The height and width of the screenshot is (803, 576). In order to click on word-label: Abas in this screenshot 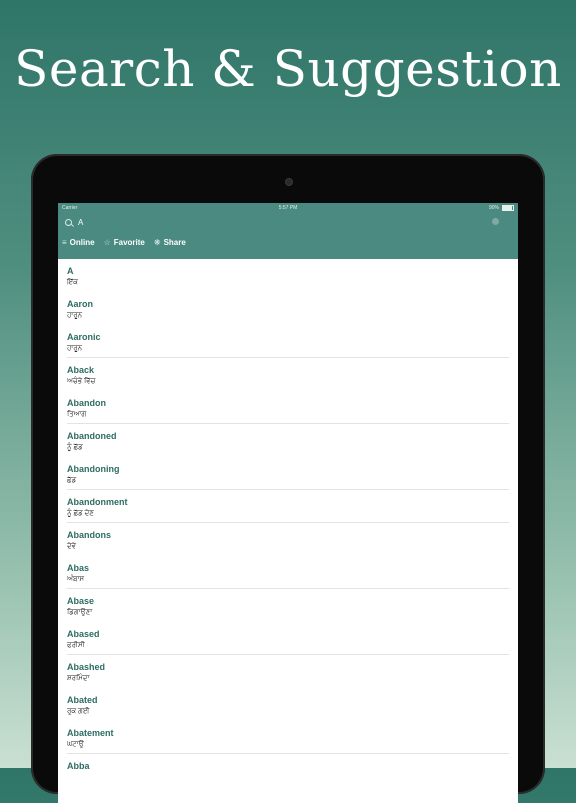, I will do `click(78, 568)`.